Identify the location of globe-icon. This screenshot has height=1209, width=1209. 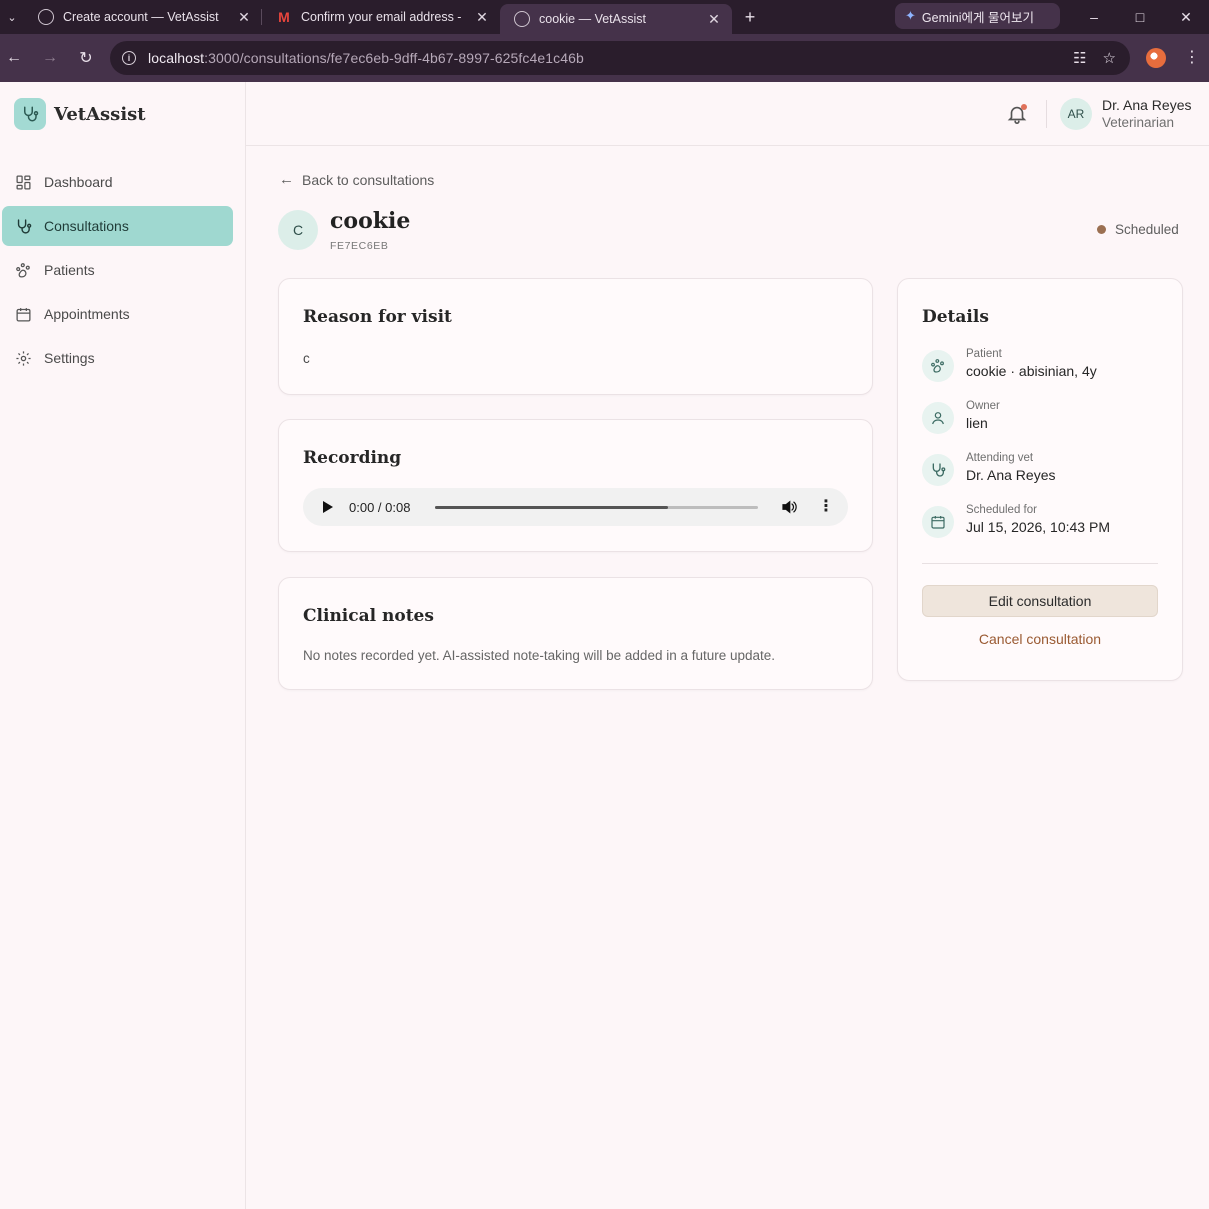
(46, 17).